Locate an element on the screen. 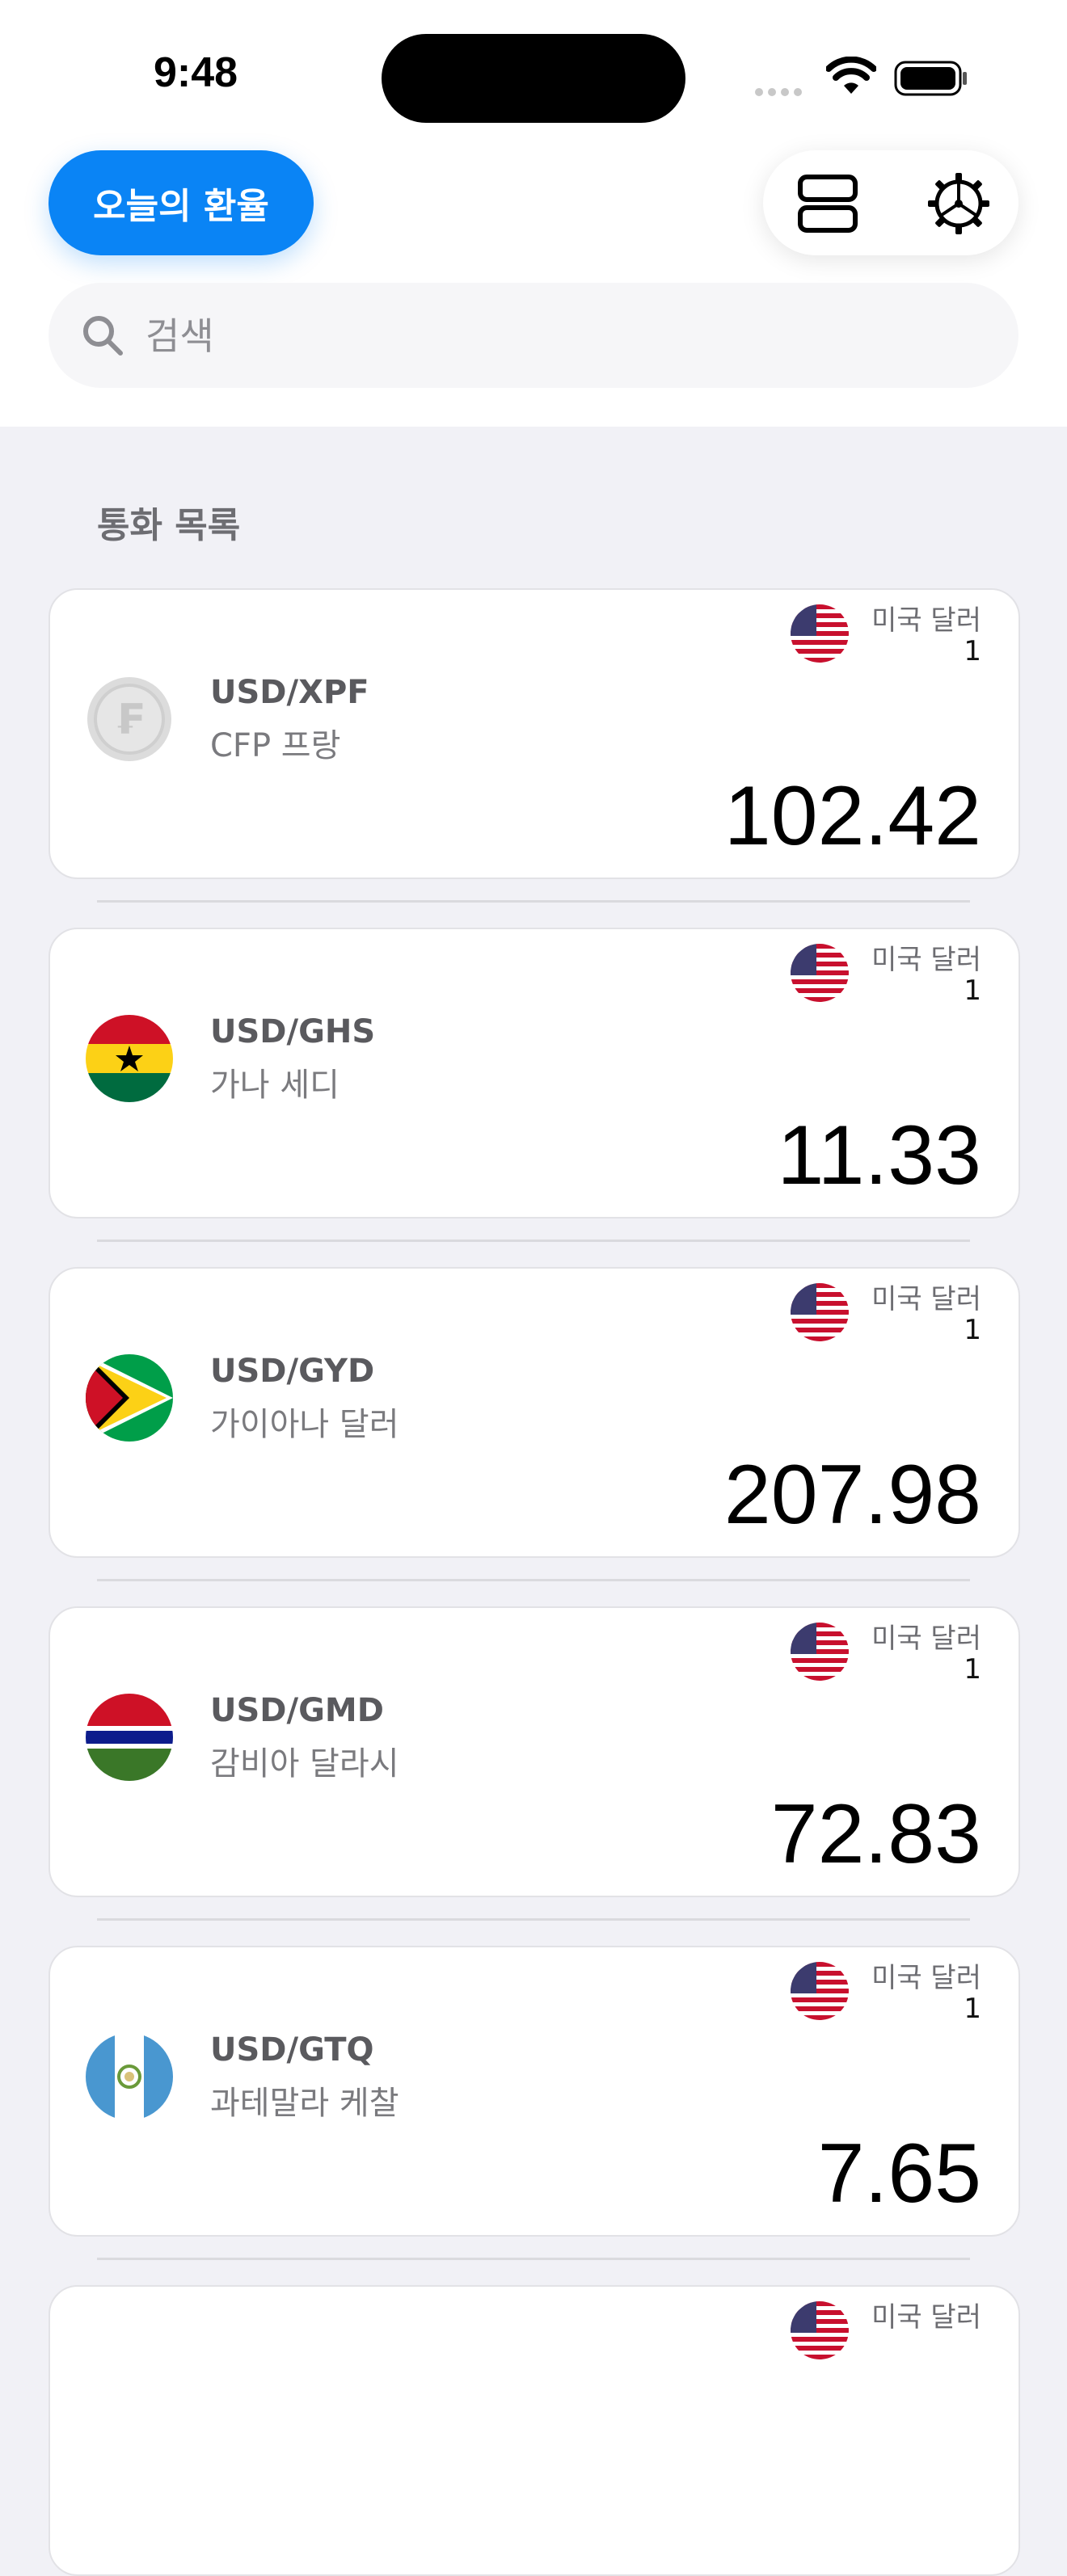  gear-icon is located at coordinates (959, 203).